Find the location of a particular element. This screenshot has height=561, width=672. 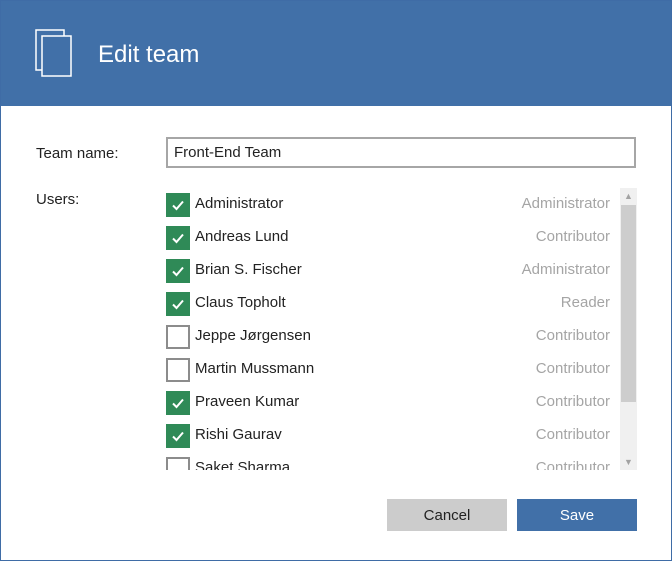

save-button: Save is located at coordinates (577, 515).